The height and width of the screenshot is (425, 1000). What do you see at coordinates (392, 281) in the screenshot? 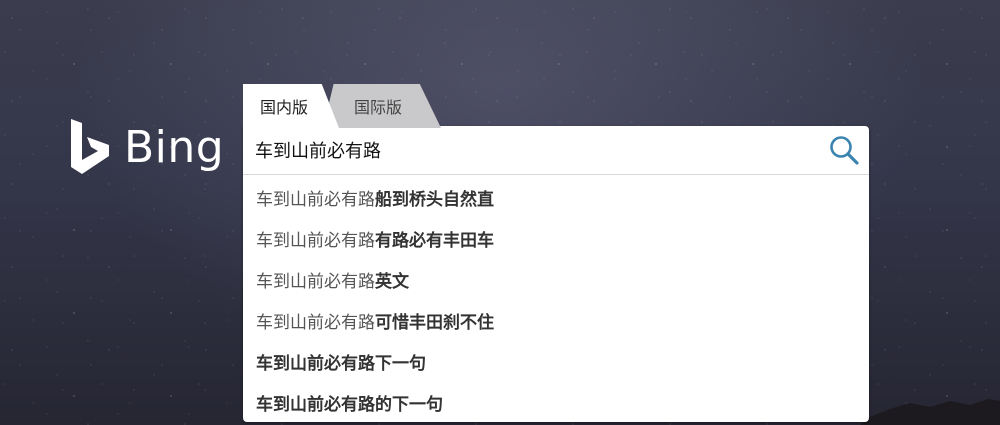
I see `suggestion-suffix: 英文` at bounding box center [392, 281].